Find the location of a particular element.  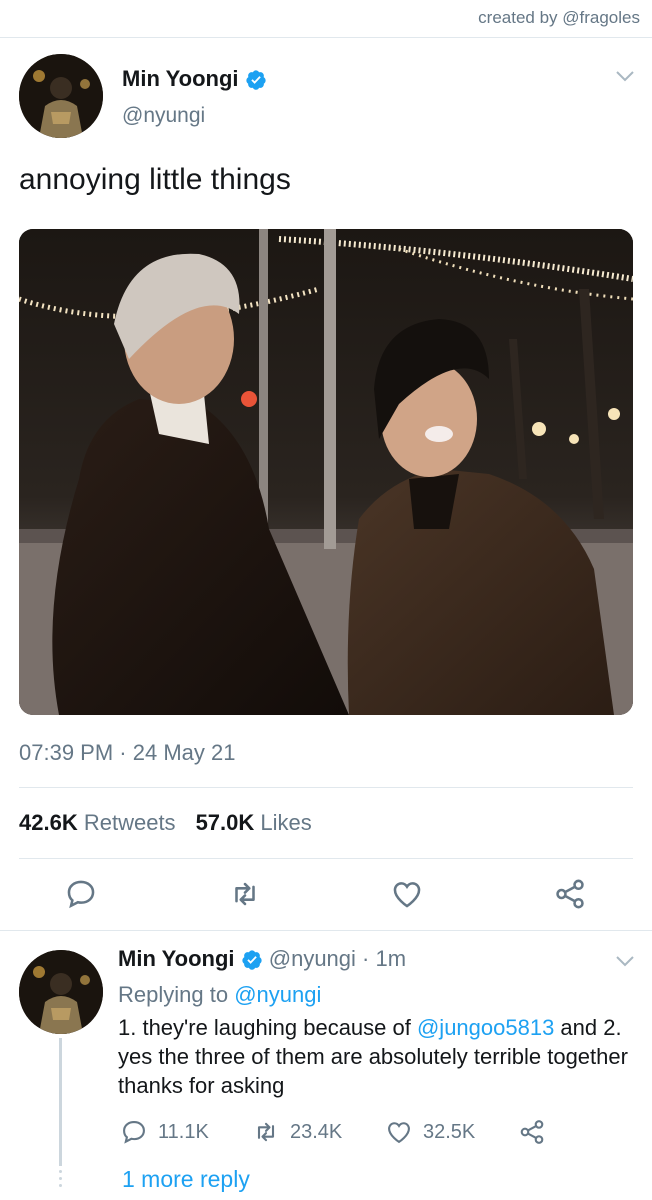

thread-line is located at coordinates (60, 1102).